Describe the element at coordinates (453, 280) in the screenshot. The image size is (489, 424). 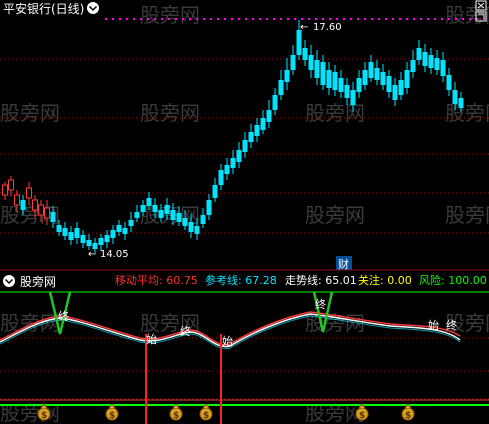
I see `indicator-value-label: 风险: 100.00` at that location.